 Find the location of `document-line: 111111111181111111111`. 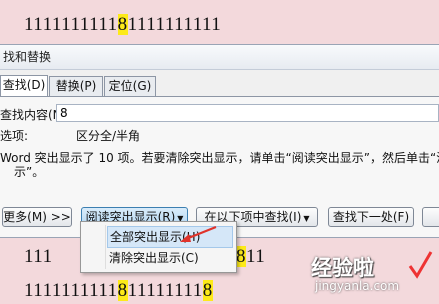

document-line: 111111111181111111111 is located at coordinates (122, 25).